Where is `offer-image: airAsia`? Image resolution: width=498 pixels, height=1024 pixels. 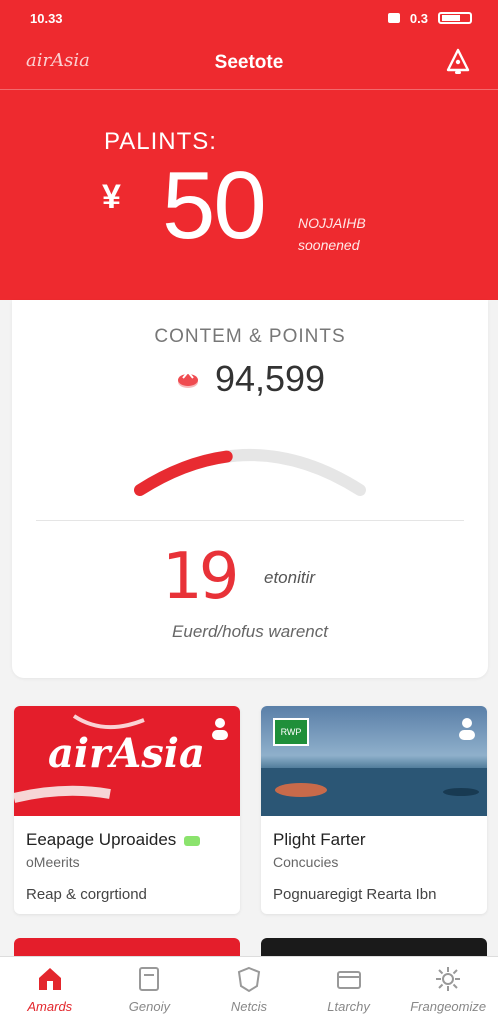
offer-image: airAsia is located at coordinates (127, 761).